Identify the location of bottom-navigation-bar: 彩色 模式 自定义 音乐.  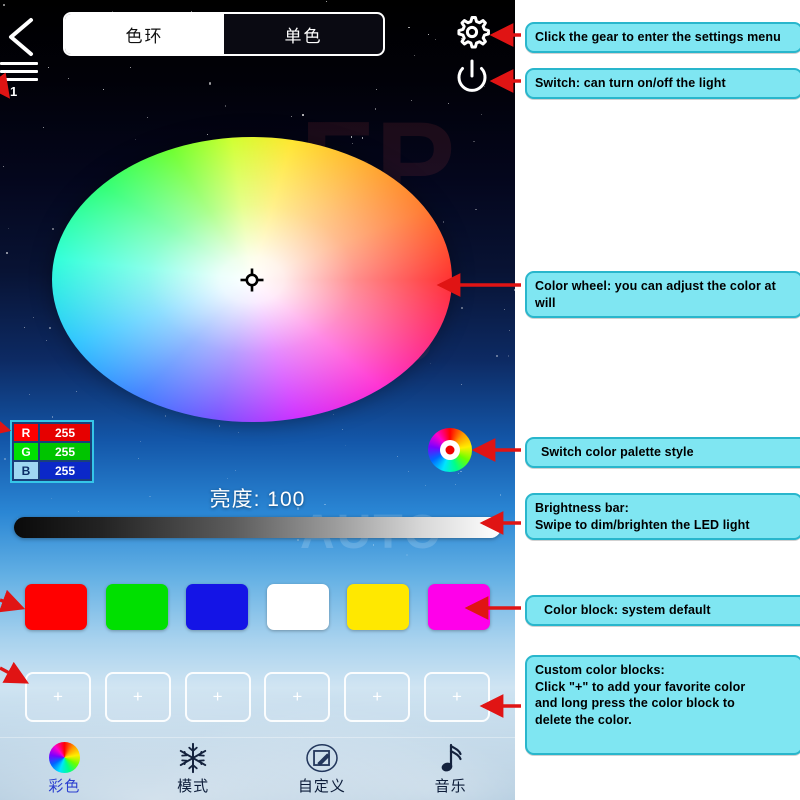
(257, 768).